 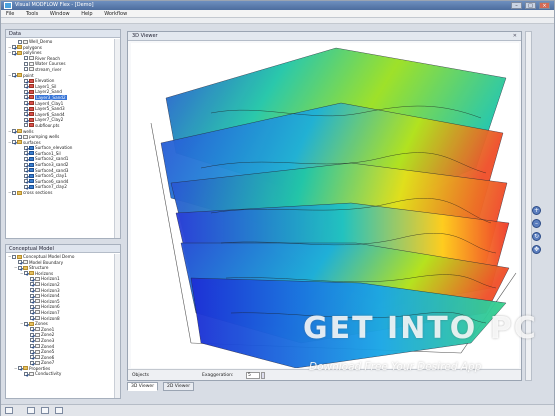 I want to click on viewer-tab-strip: 3D Viewer 2D Viewer, so click(x=324, y=386).